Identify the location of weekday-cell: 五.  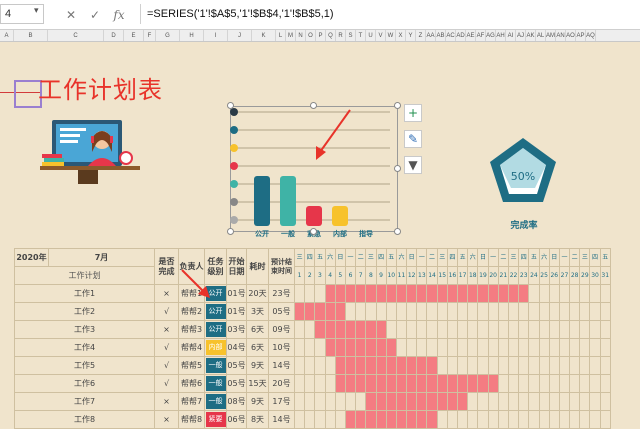
(605, 257).